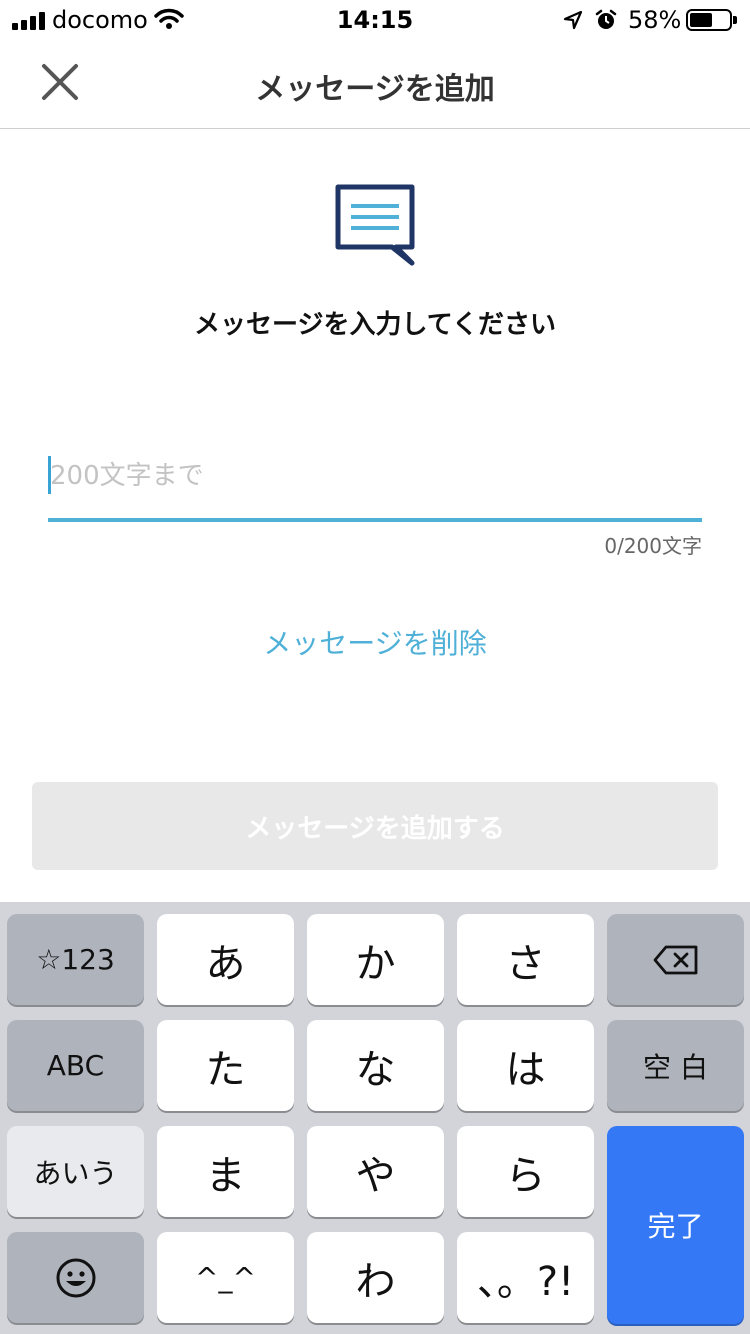  I want to click on key-ra: ら, so click(525, 1171).